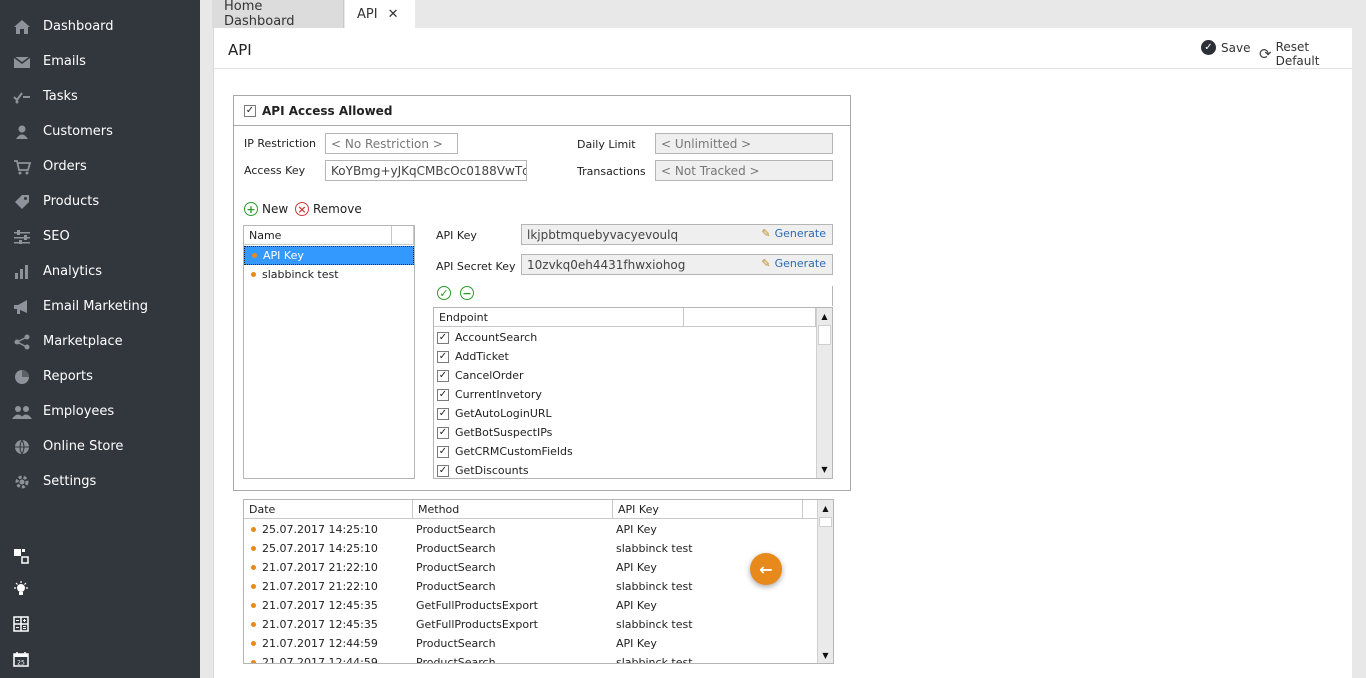 Image resolution: width=1366 pixels, height=678 pixels. What do you see at coordinates (100, 131) in the screenshot?
I see `sidebar-item-customers: Customers` at bounding box center [100, 131].